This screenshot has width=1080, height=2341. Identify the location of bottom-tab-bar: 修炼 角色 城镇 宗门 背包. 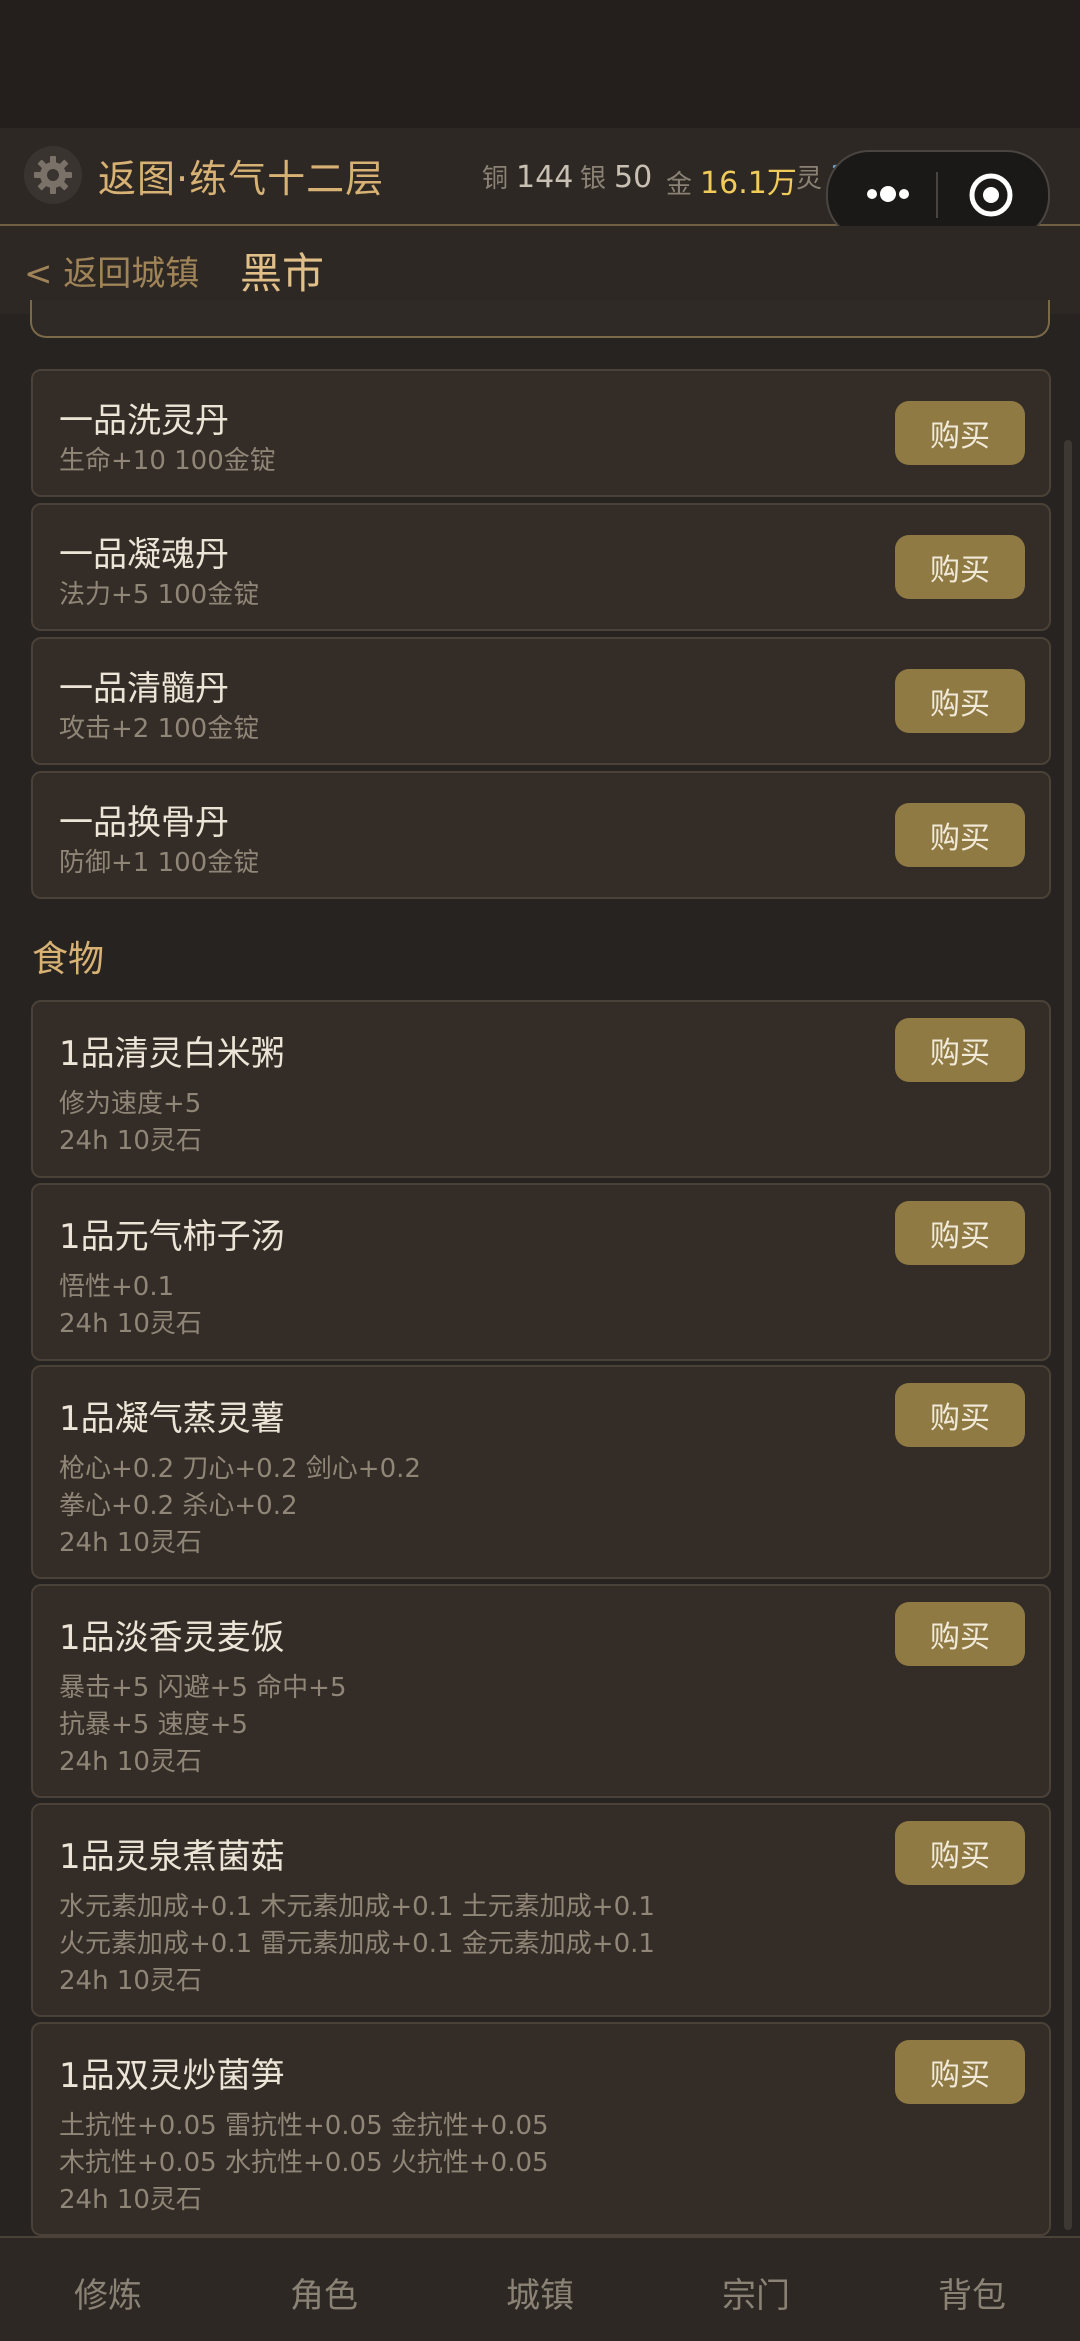
(540, 2288).